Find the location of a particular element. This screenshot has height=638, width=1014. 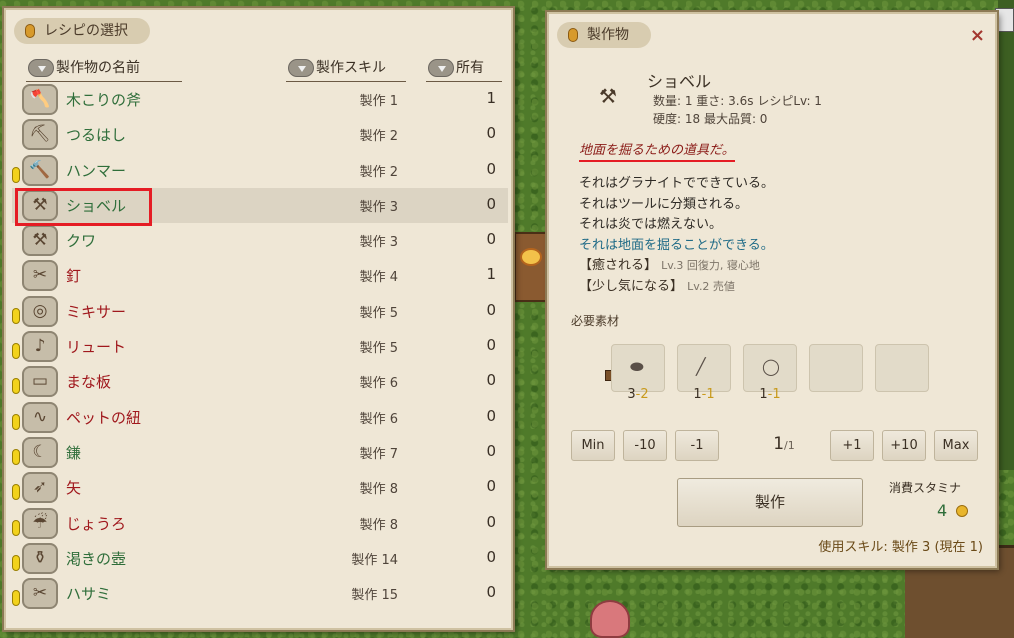

enchant-name: 【少し気になる】 is located at coordinates (631, 286).